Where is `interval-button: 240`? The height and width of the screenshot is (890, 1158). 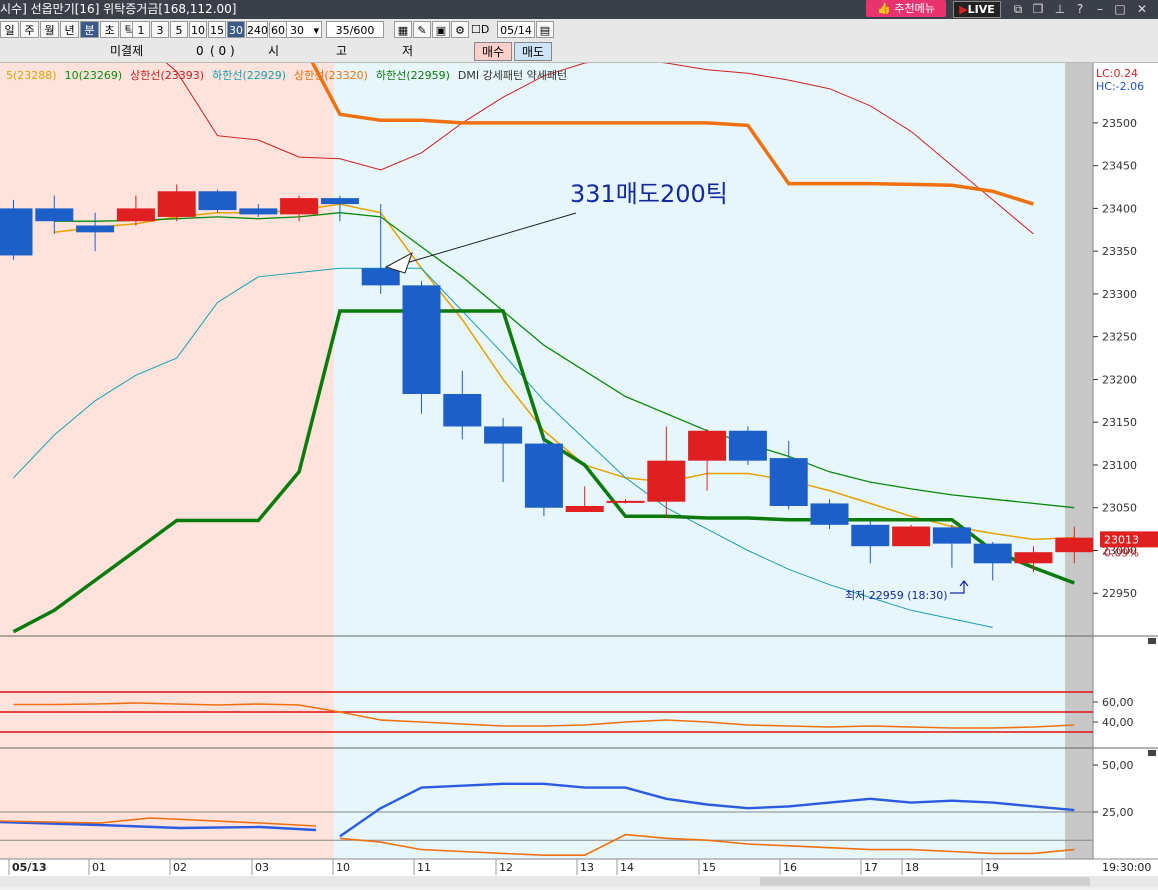 interval-button: 240 is located at coordinates (257, 29).